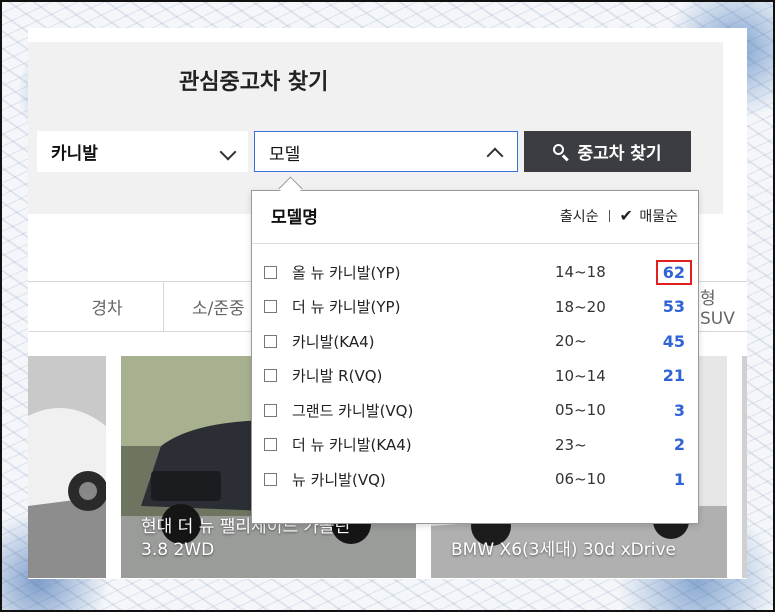  I want to click on sort-by-release: 출시순, so click(579, 216).